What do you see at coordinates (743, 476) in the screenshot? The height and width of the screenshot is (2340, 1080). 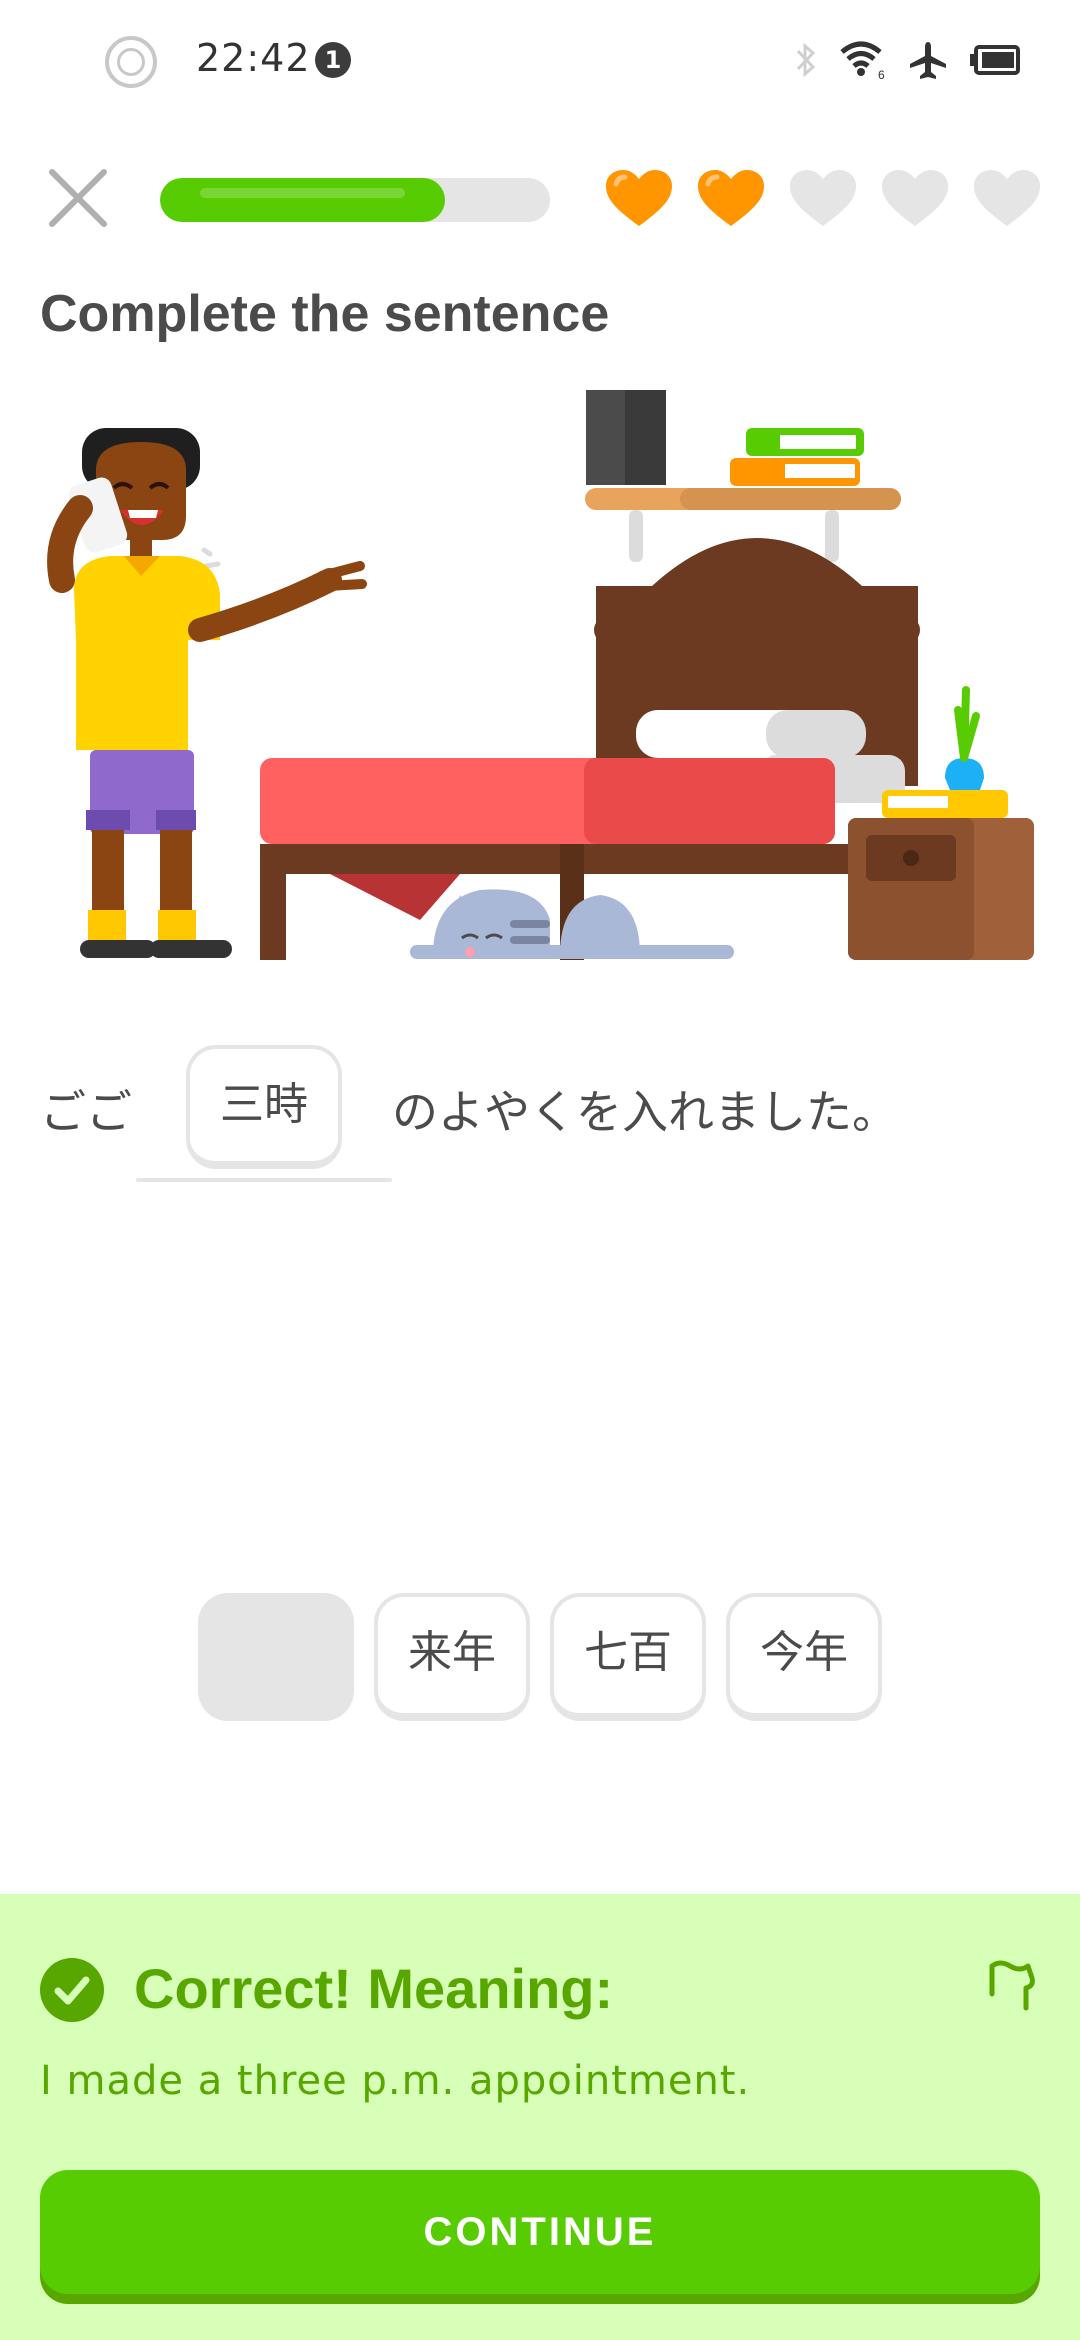 I see `wall-shelf` at bounding box center [743, 476].